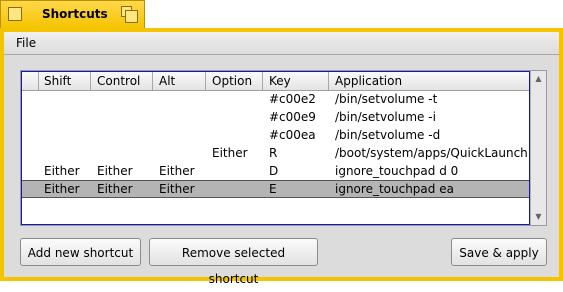 This screenshot has height=292, width=563. What do you see at coordinates (292, 99) in the screenshot?
I see `cell-key: #c00e2` at bounding box center [292, 99].